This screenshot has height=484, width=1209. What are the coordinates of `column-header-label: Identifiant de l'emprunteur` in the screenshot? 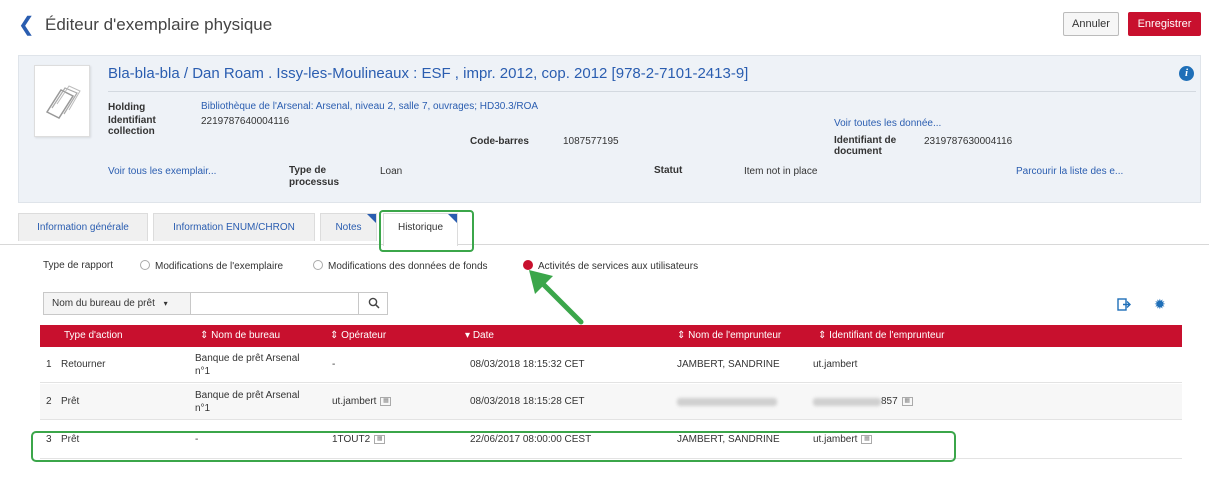 It's located at (887, 335).